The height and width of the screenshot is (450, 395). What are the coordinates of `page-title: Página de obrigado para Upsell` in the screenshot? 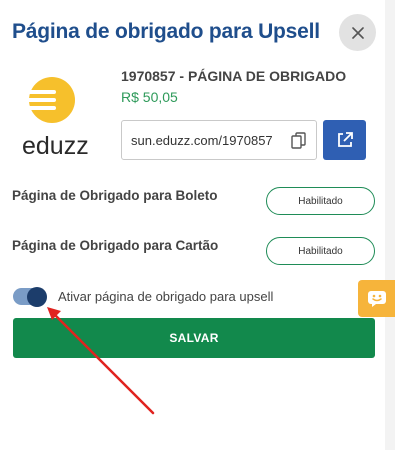 It's located at (166, 31).